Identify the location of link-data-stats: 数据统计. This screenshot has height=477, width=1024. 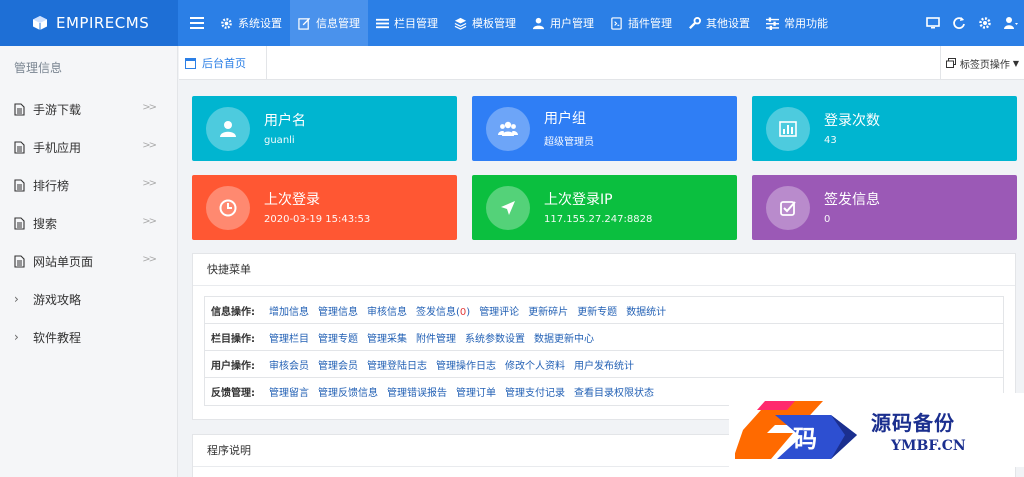
(646, 310).